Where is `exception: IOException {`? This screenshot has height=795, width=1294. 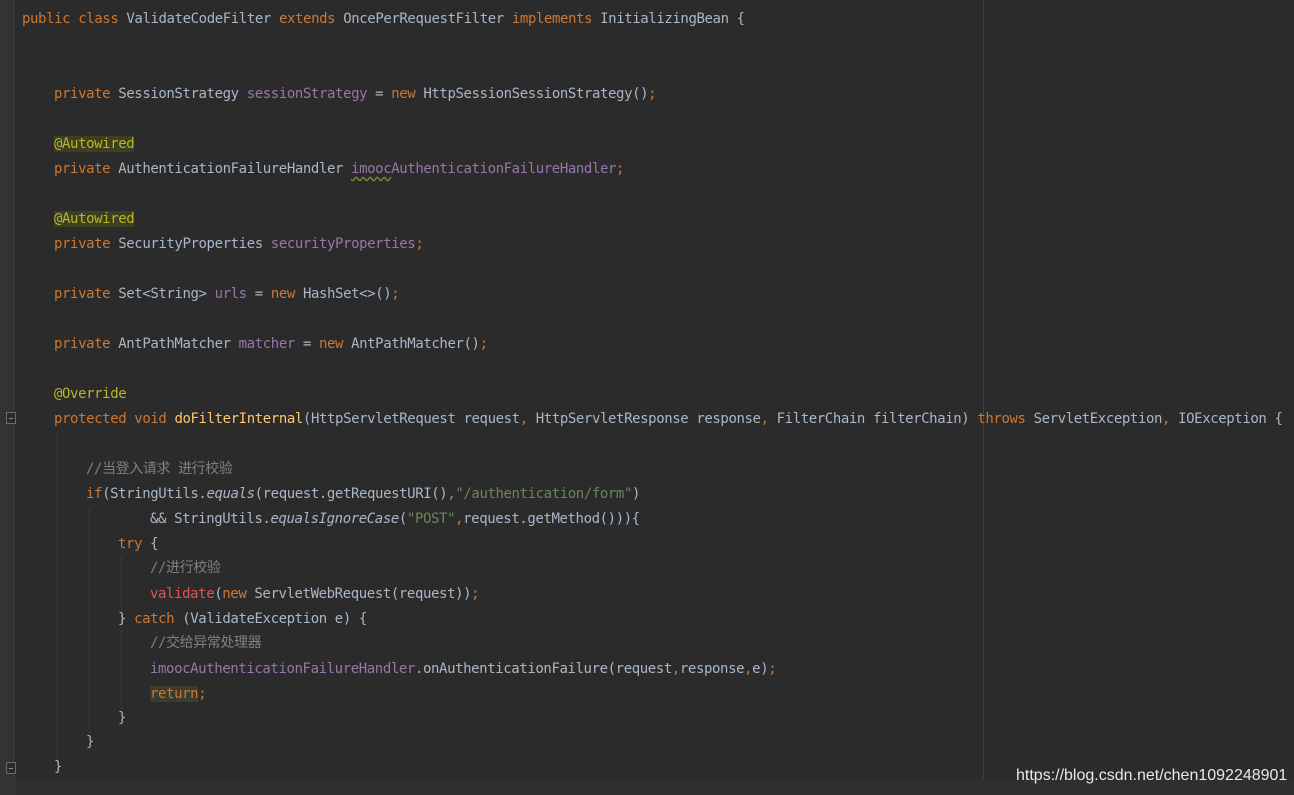 exception: IOException { is located at coordinates (1226, 419).